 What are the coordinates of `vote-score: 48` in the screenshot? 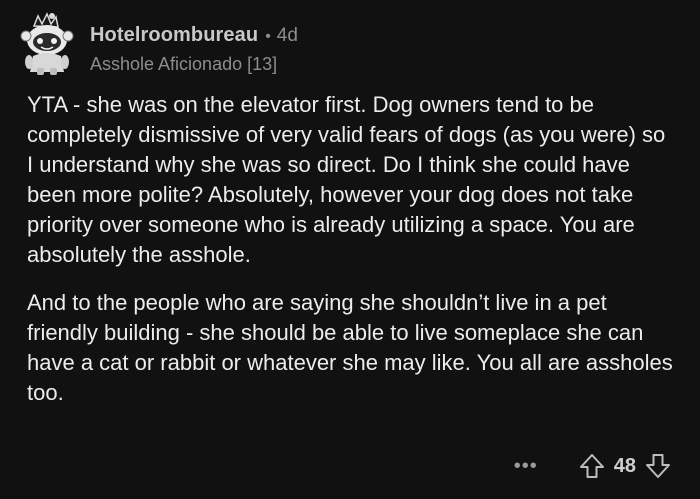 It's located at (624, 465).